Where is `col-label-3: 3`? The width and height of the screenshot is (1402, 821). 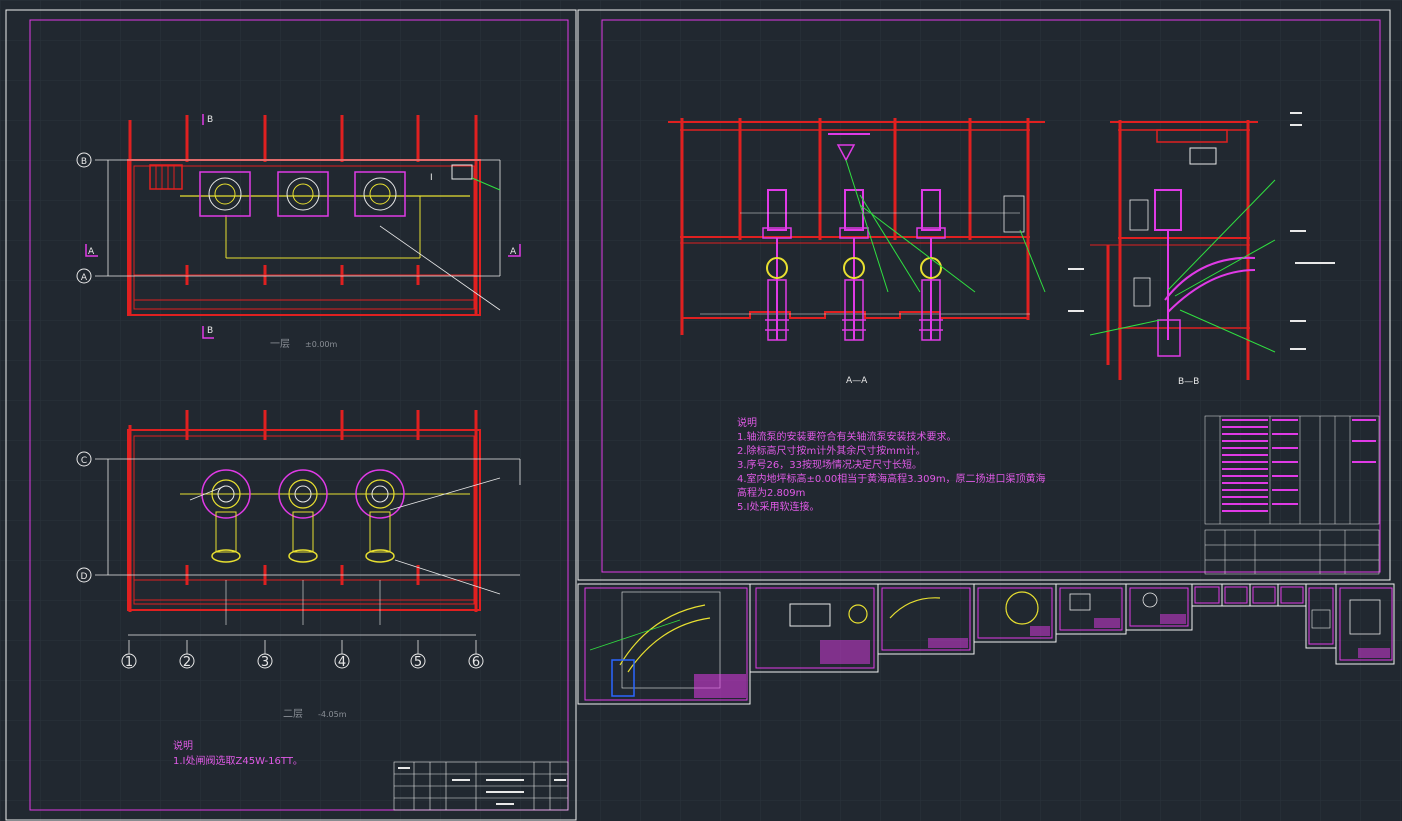
col-label-3: 3 is located at coordinates (265, 662).